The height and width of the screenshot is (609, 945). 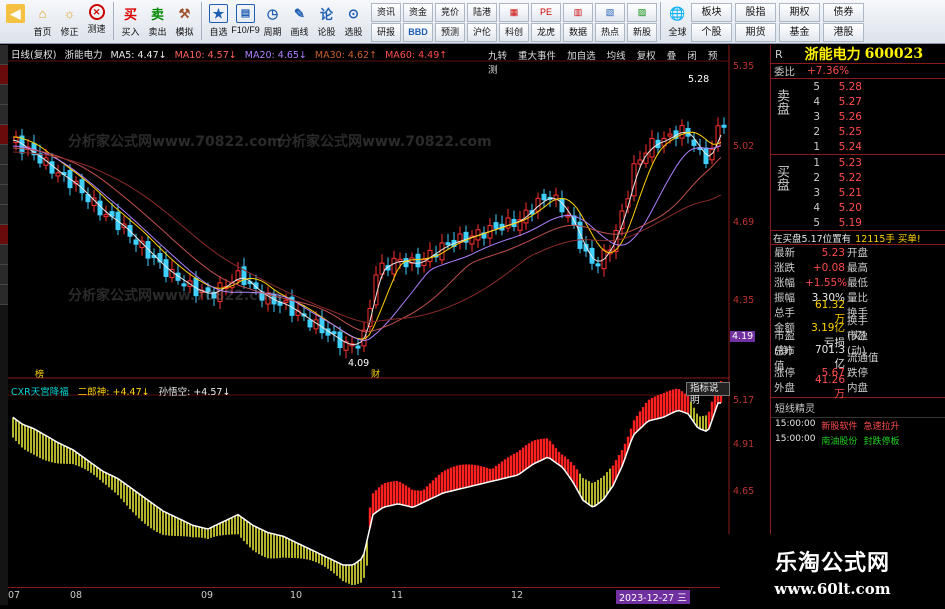 What do you see at coordinates (418, 32) in the screenshot?
I see `bbd-btn: BBD` at bounding box center [418, 32].